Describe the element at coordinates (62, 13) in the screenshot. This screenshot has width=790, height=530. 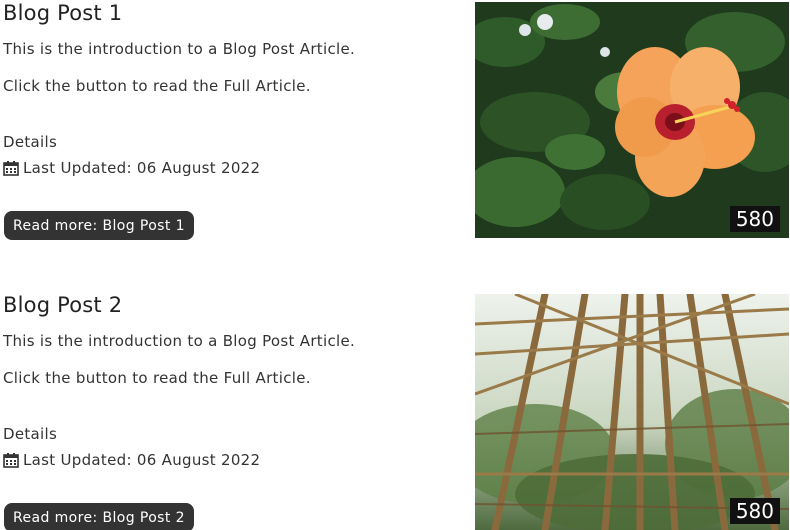
I see `post-title: Blog Post 1` at that location.